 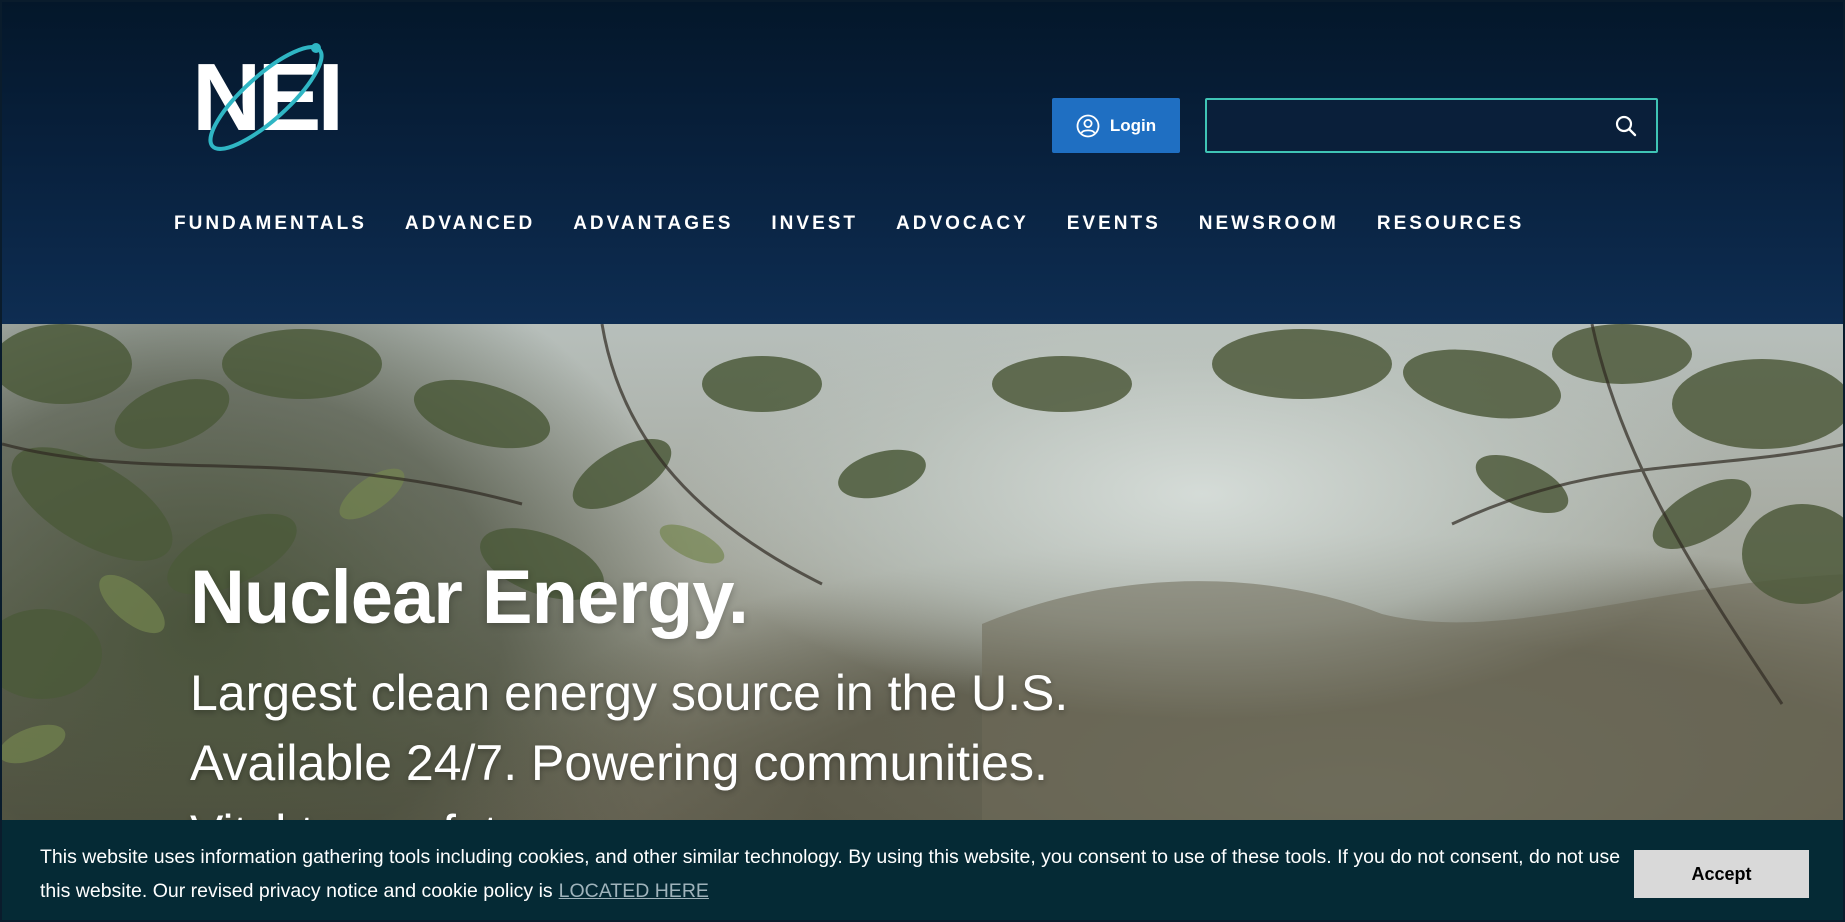 What do you see at coordinates (469, 597) in the screenshot?
I see `hero-title: Nuclear Energy.` at bounding box center [469, 597].